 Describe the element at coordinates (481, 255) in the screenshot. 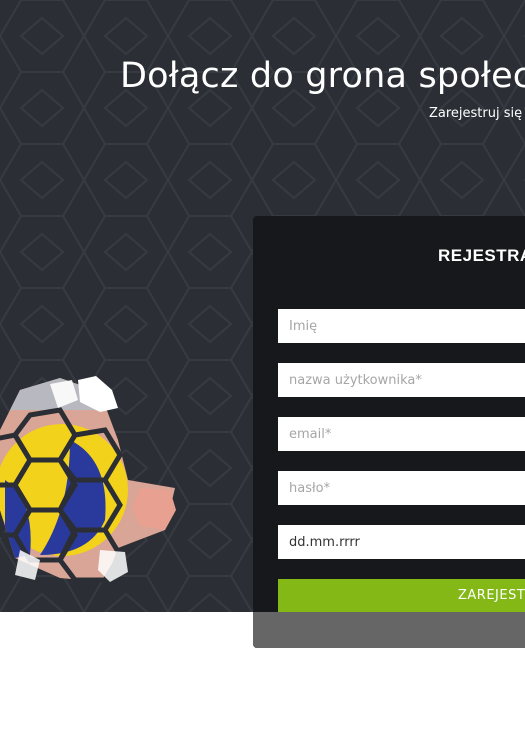

I see `registration-title: REJESTRA` at that location.